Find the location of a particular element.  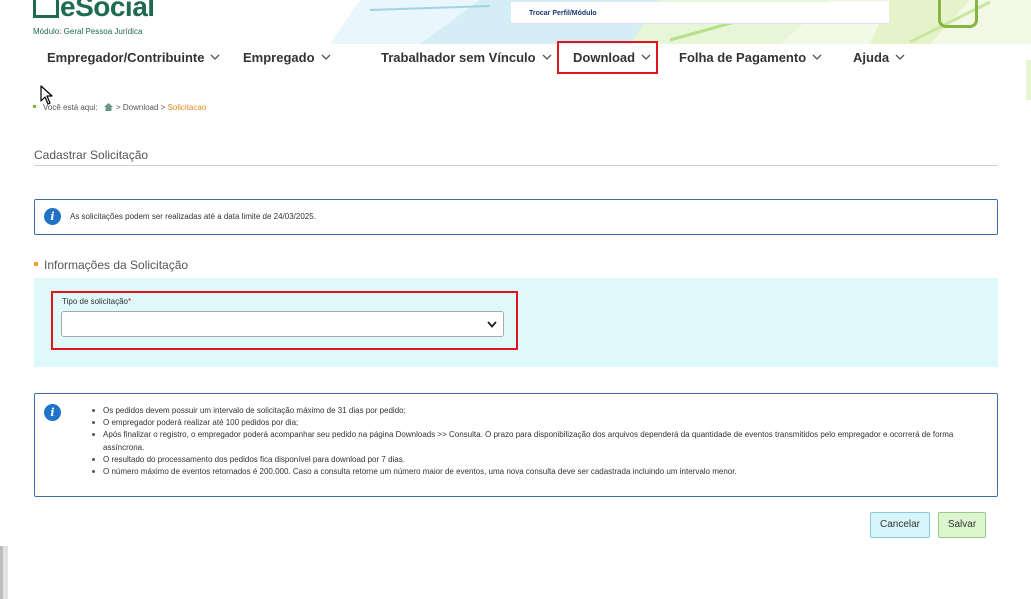

nav-label: Trabalhador sem Vínculo is located at coordinates (458, 57).